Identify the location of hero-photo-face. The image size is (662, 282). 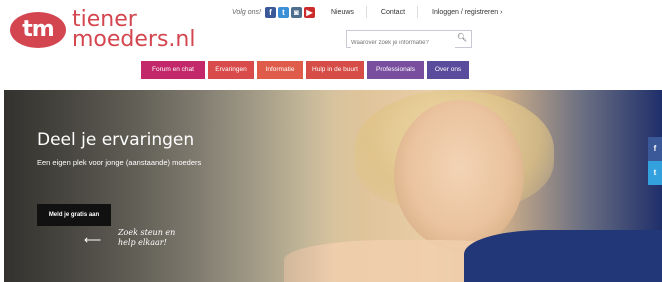
(459, 175).